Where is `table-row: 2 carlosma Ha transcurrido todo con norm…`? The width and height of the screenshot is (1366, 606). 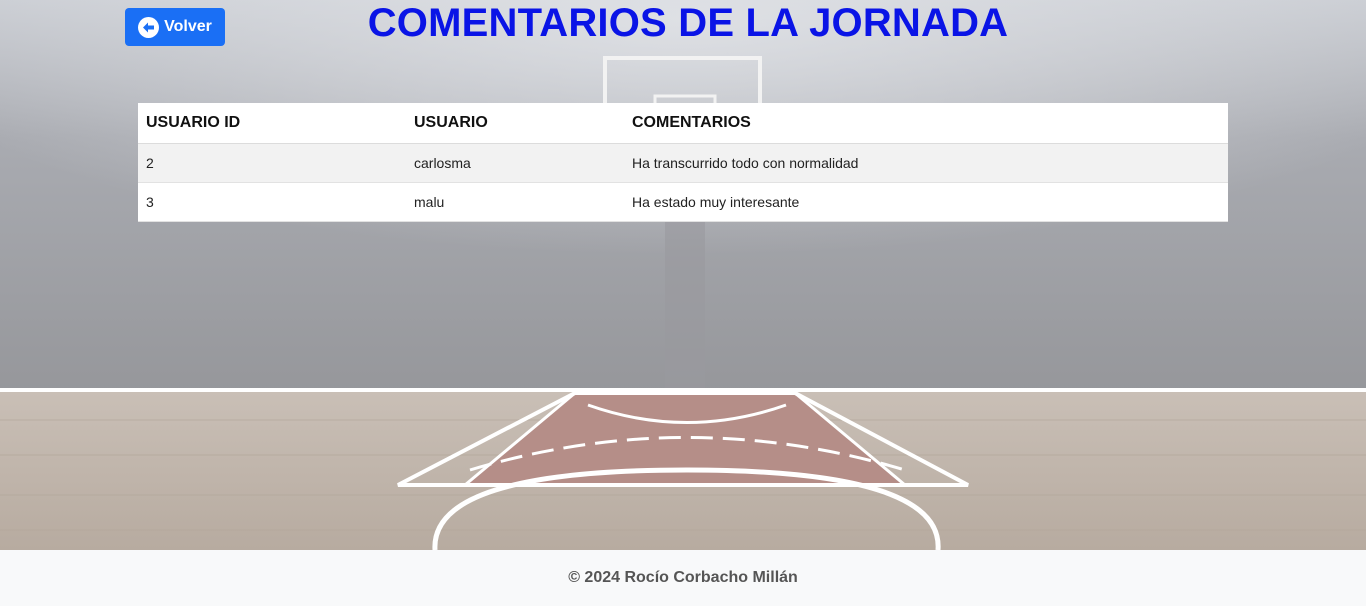
table-row: 2 carlosma Ha transcurrido todo con norm… is located at coordinates (683, 163).